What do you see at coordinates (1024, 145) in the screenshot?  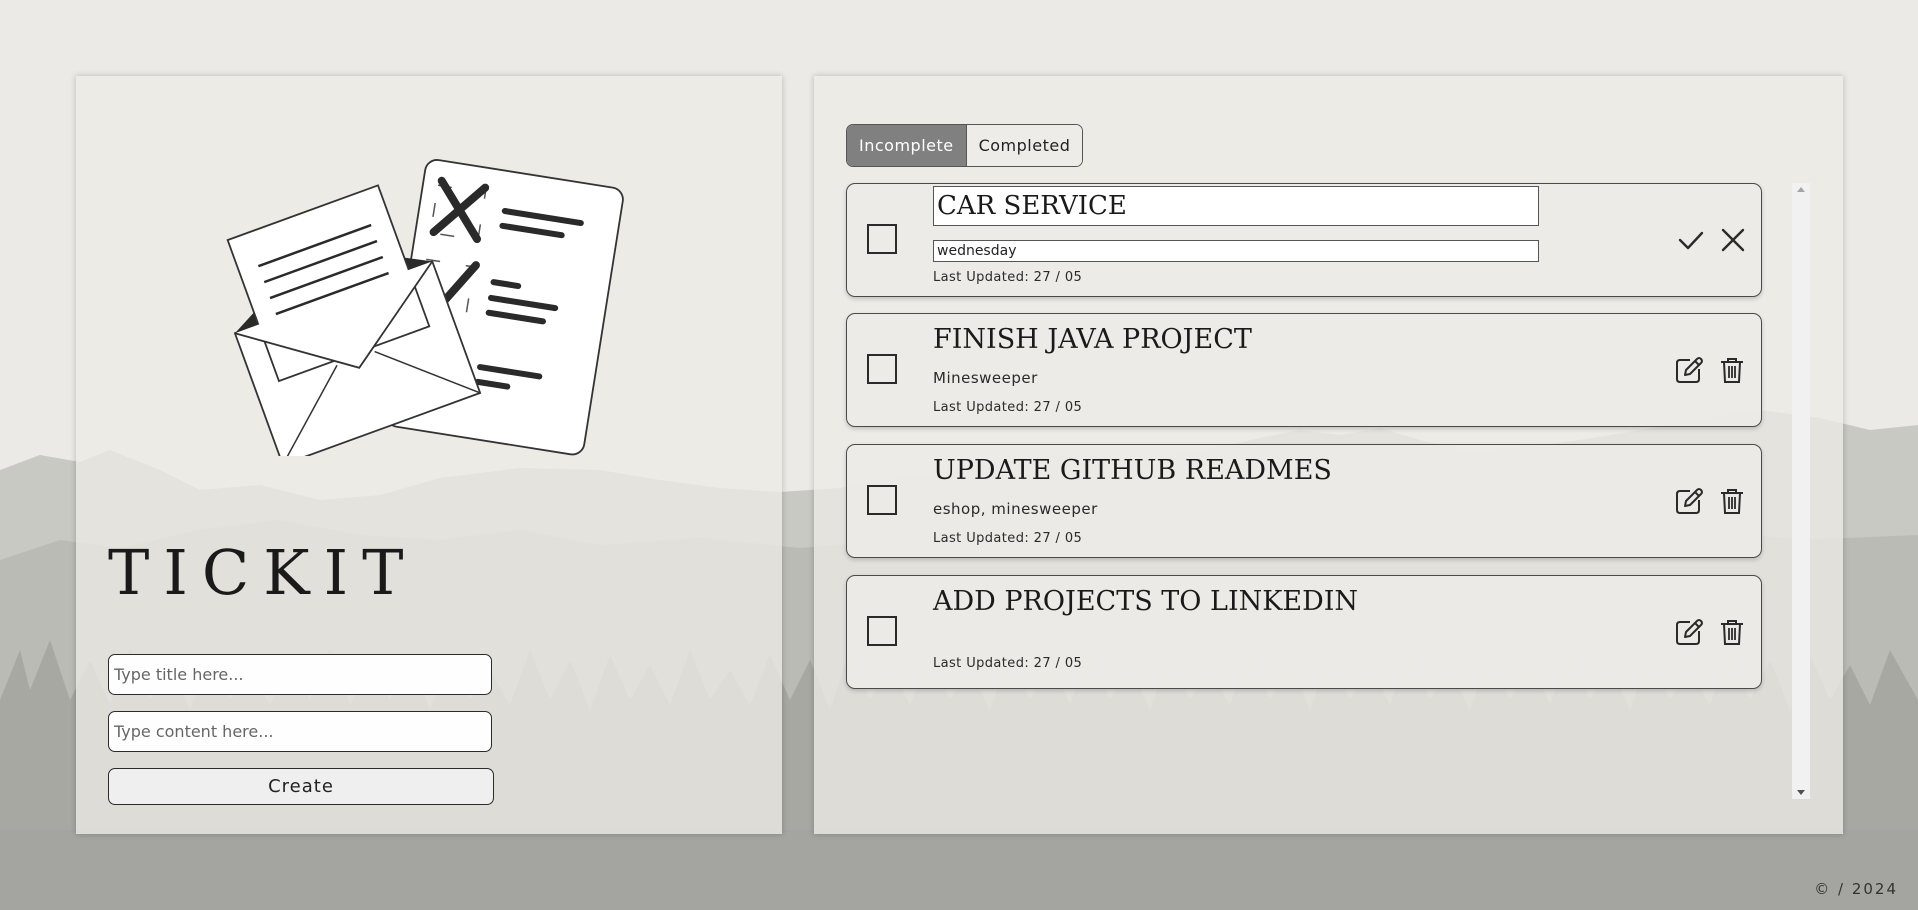 I see `tab-completed: Completed` at bounding box center [1024, 145].